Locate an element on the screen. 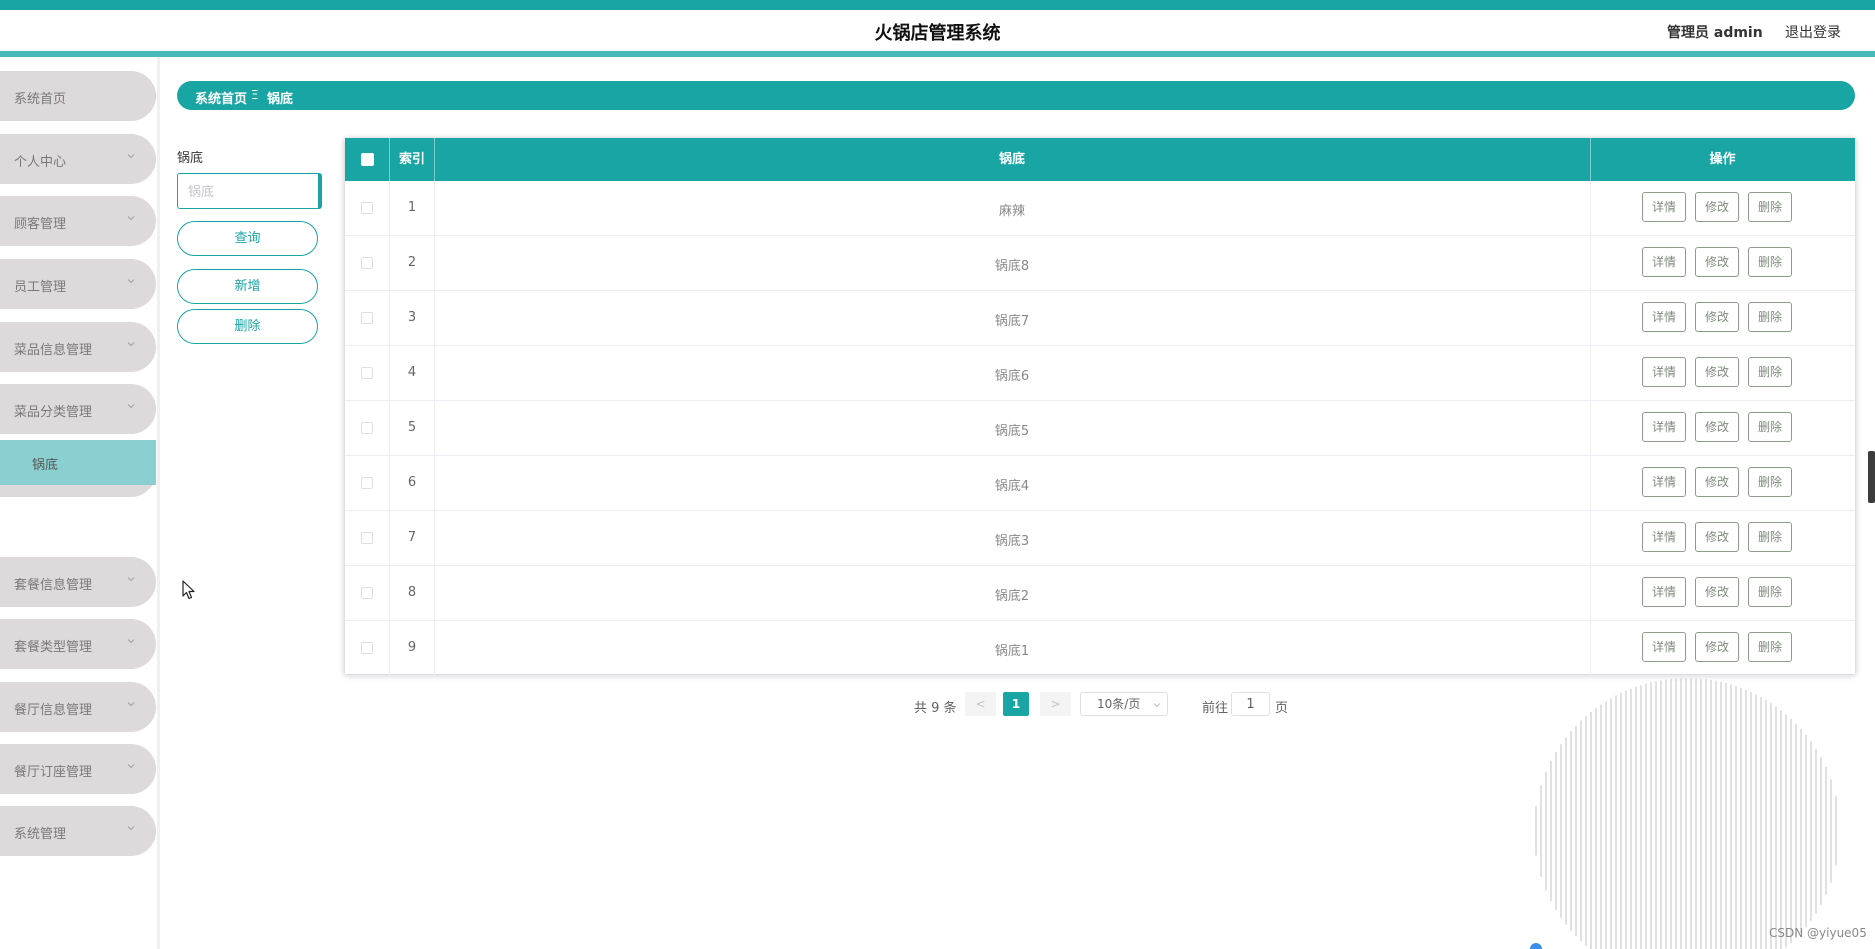 The height and width of the screenshot is (949, 1875). query-button: 查询 is located at coordinates (247, 238).